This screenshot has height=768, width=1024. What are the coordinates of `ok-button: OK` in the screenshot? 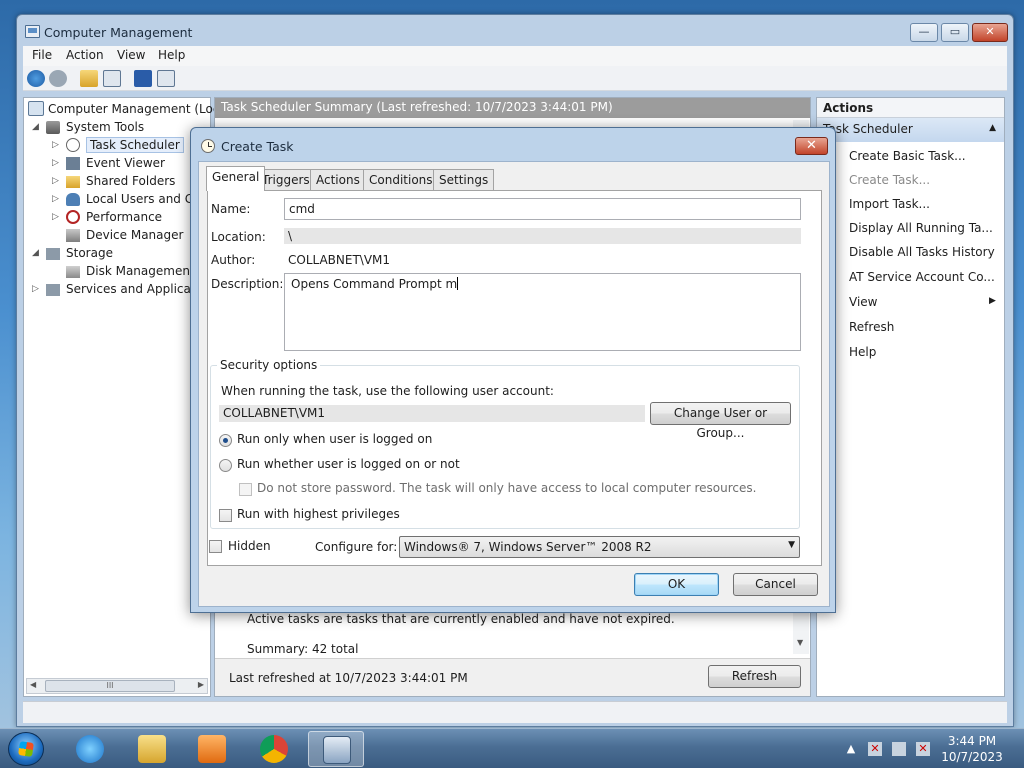 It's located at (676, 584).